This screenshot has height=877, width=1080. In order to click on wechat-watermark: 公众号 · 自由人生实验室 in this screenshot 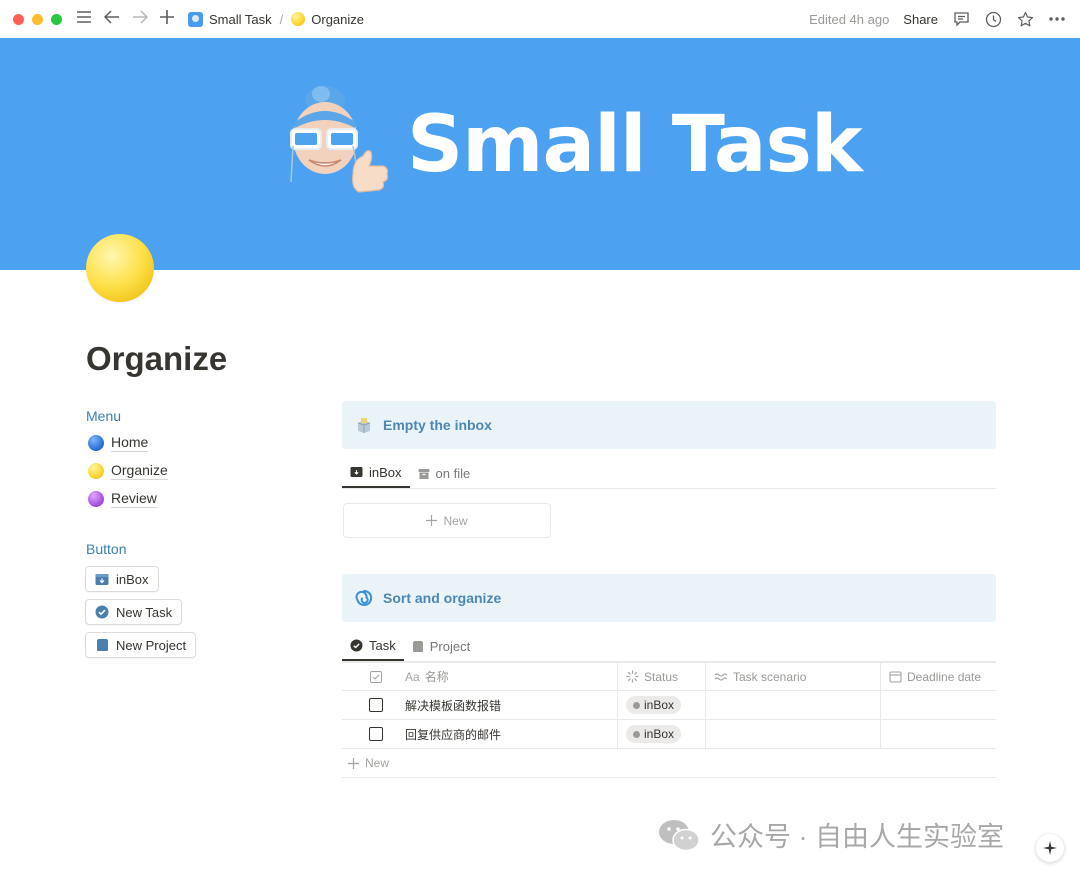, I will do `click(831, 834)`.